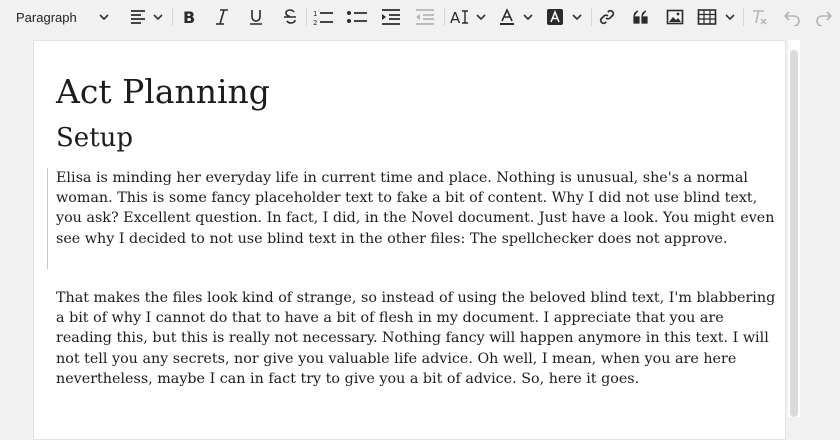 Image resolution: width=840 pixels, height=440 pixels. I want to click on indent-button, so click(391, 17).